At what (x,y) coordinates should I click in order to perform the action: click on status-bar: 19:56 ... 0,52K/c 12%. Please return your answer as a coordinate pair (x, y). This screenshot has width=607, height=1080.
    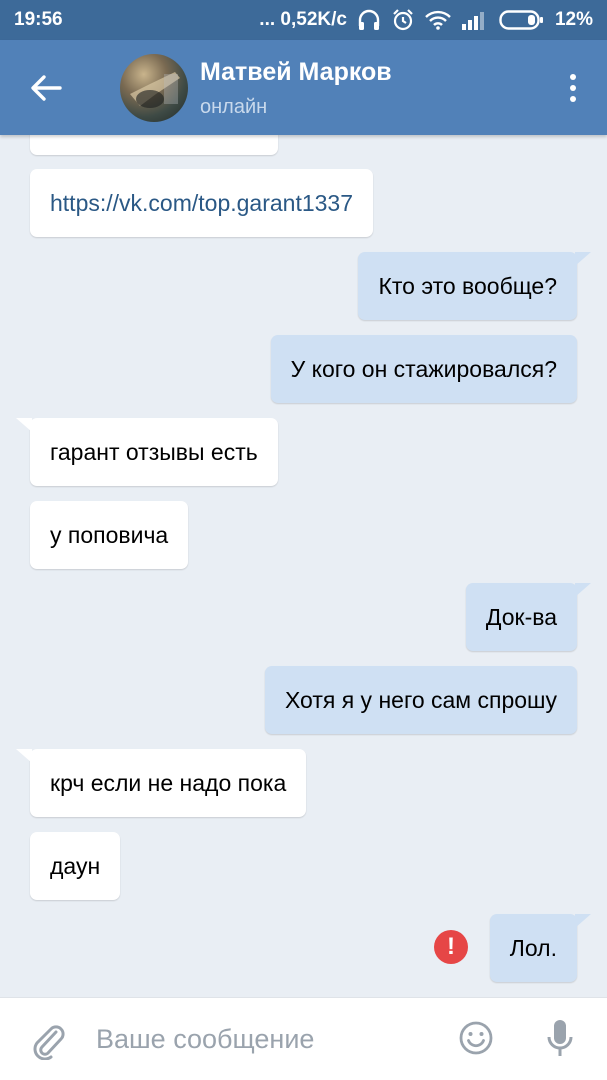
    Looking at the image, I should click on (303, 20).